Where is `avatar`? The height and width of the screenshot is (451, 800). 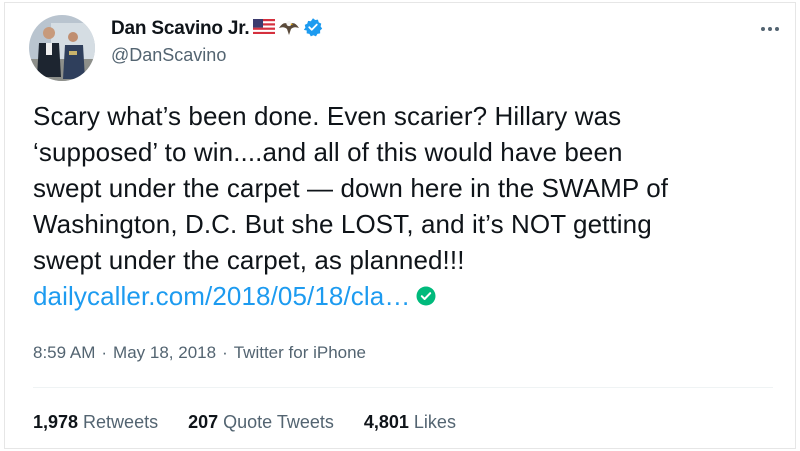 avatar is located at coordinates (62, 48).